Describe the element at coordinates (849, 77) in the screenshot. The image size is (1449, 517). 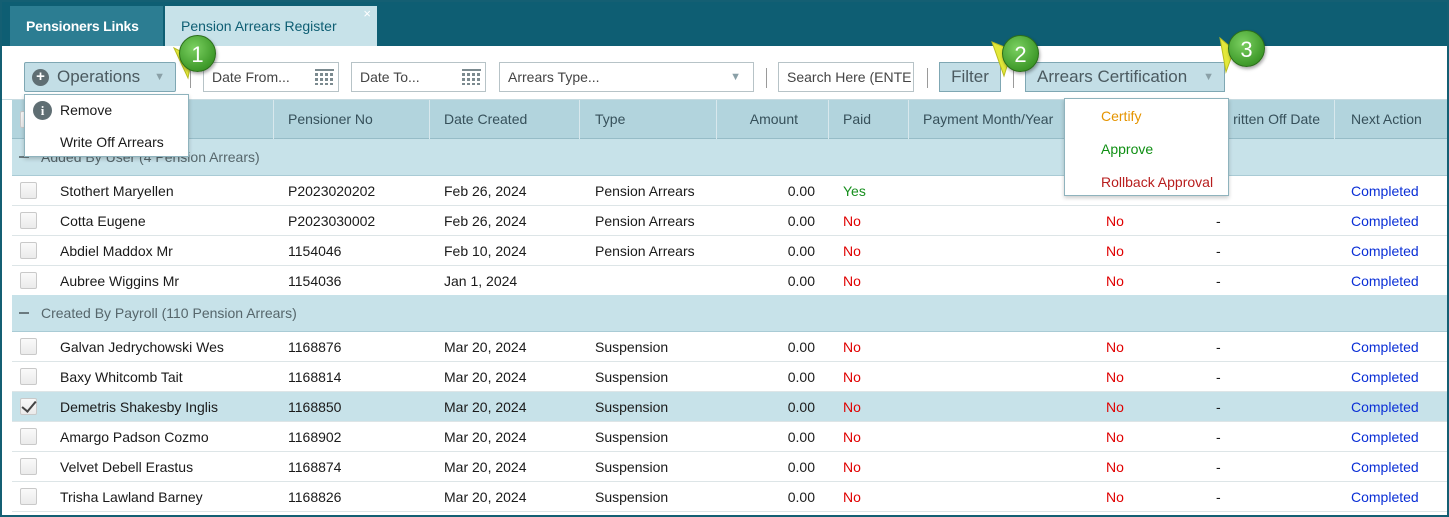
I see `search-placeholder: Search Here (ENTE` at that location.